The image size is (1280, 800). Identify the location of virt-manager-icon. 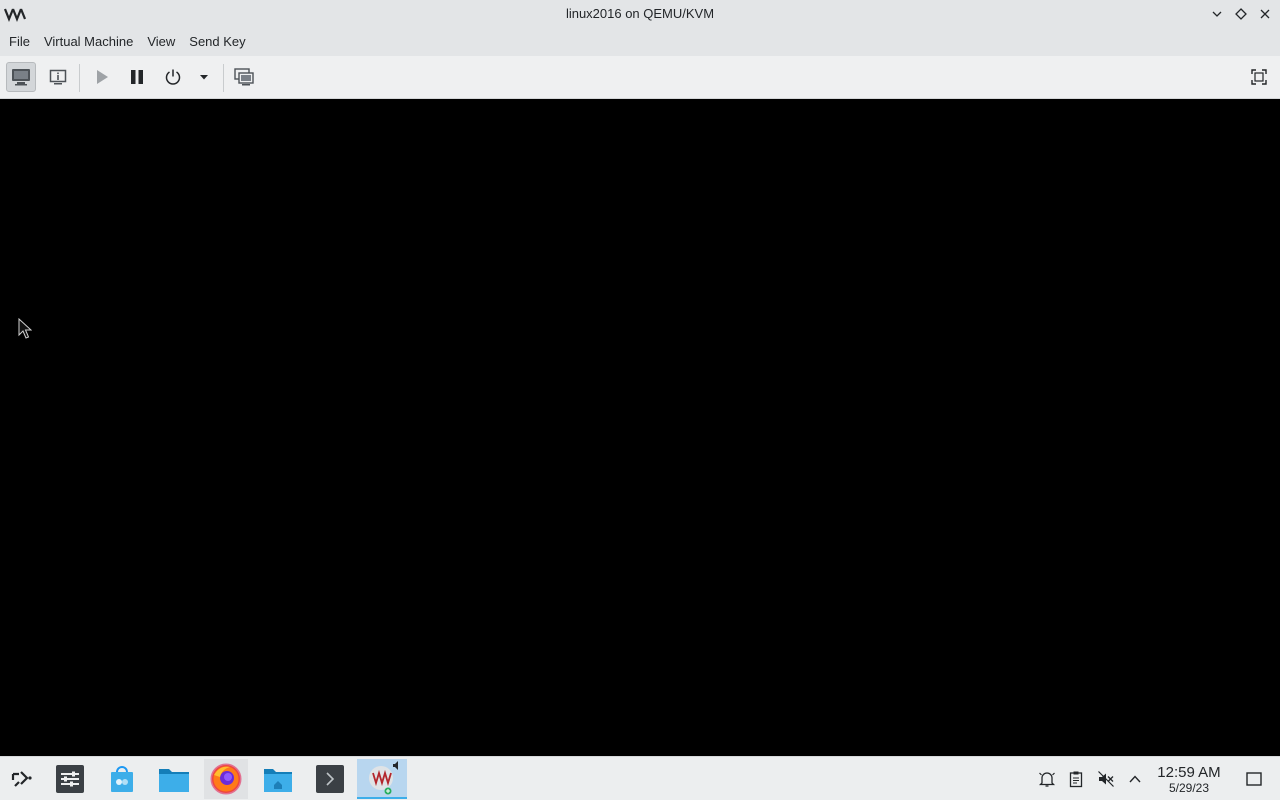
(383, 778).